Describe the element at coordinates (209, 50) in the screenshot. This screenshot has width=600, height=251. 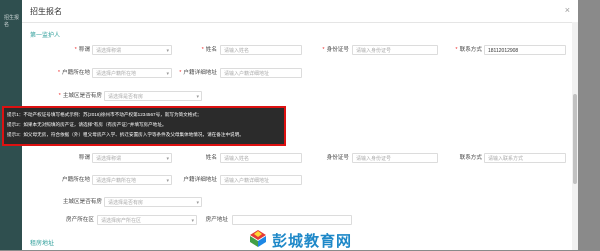
I see `name-label: * 姓名` at that location.